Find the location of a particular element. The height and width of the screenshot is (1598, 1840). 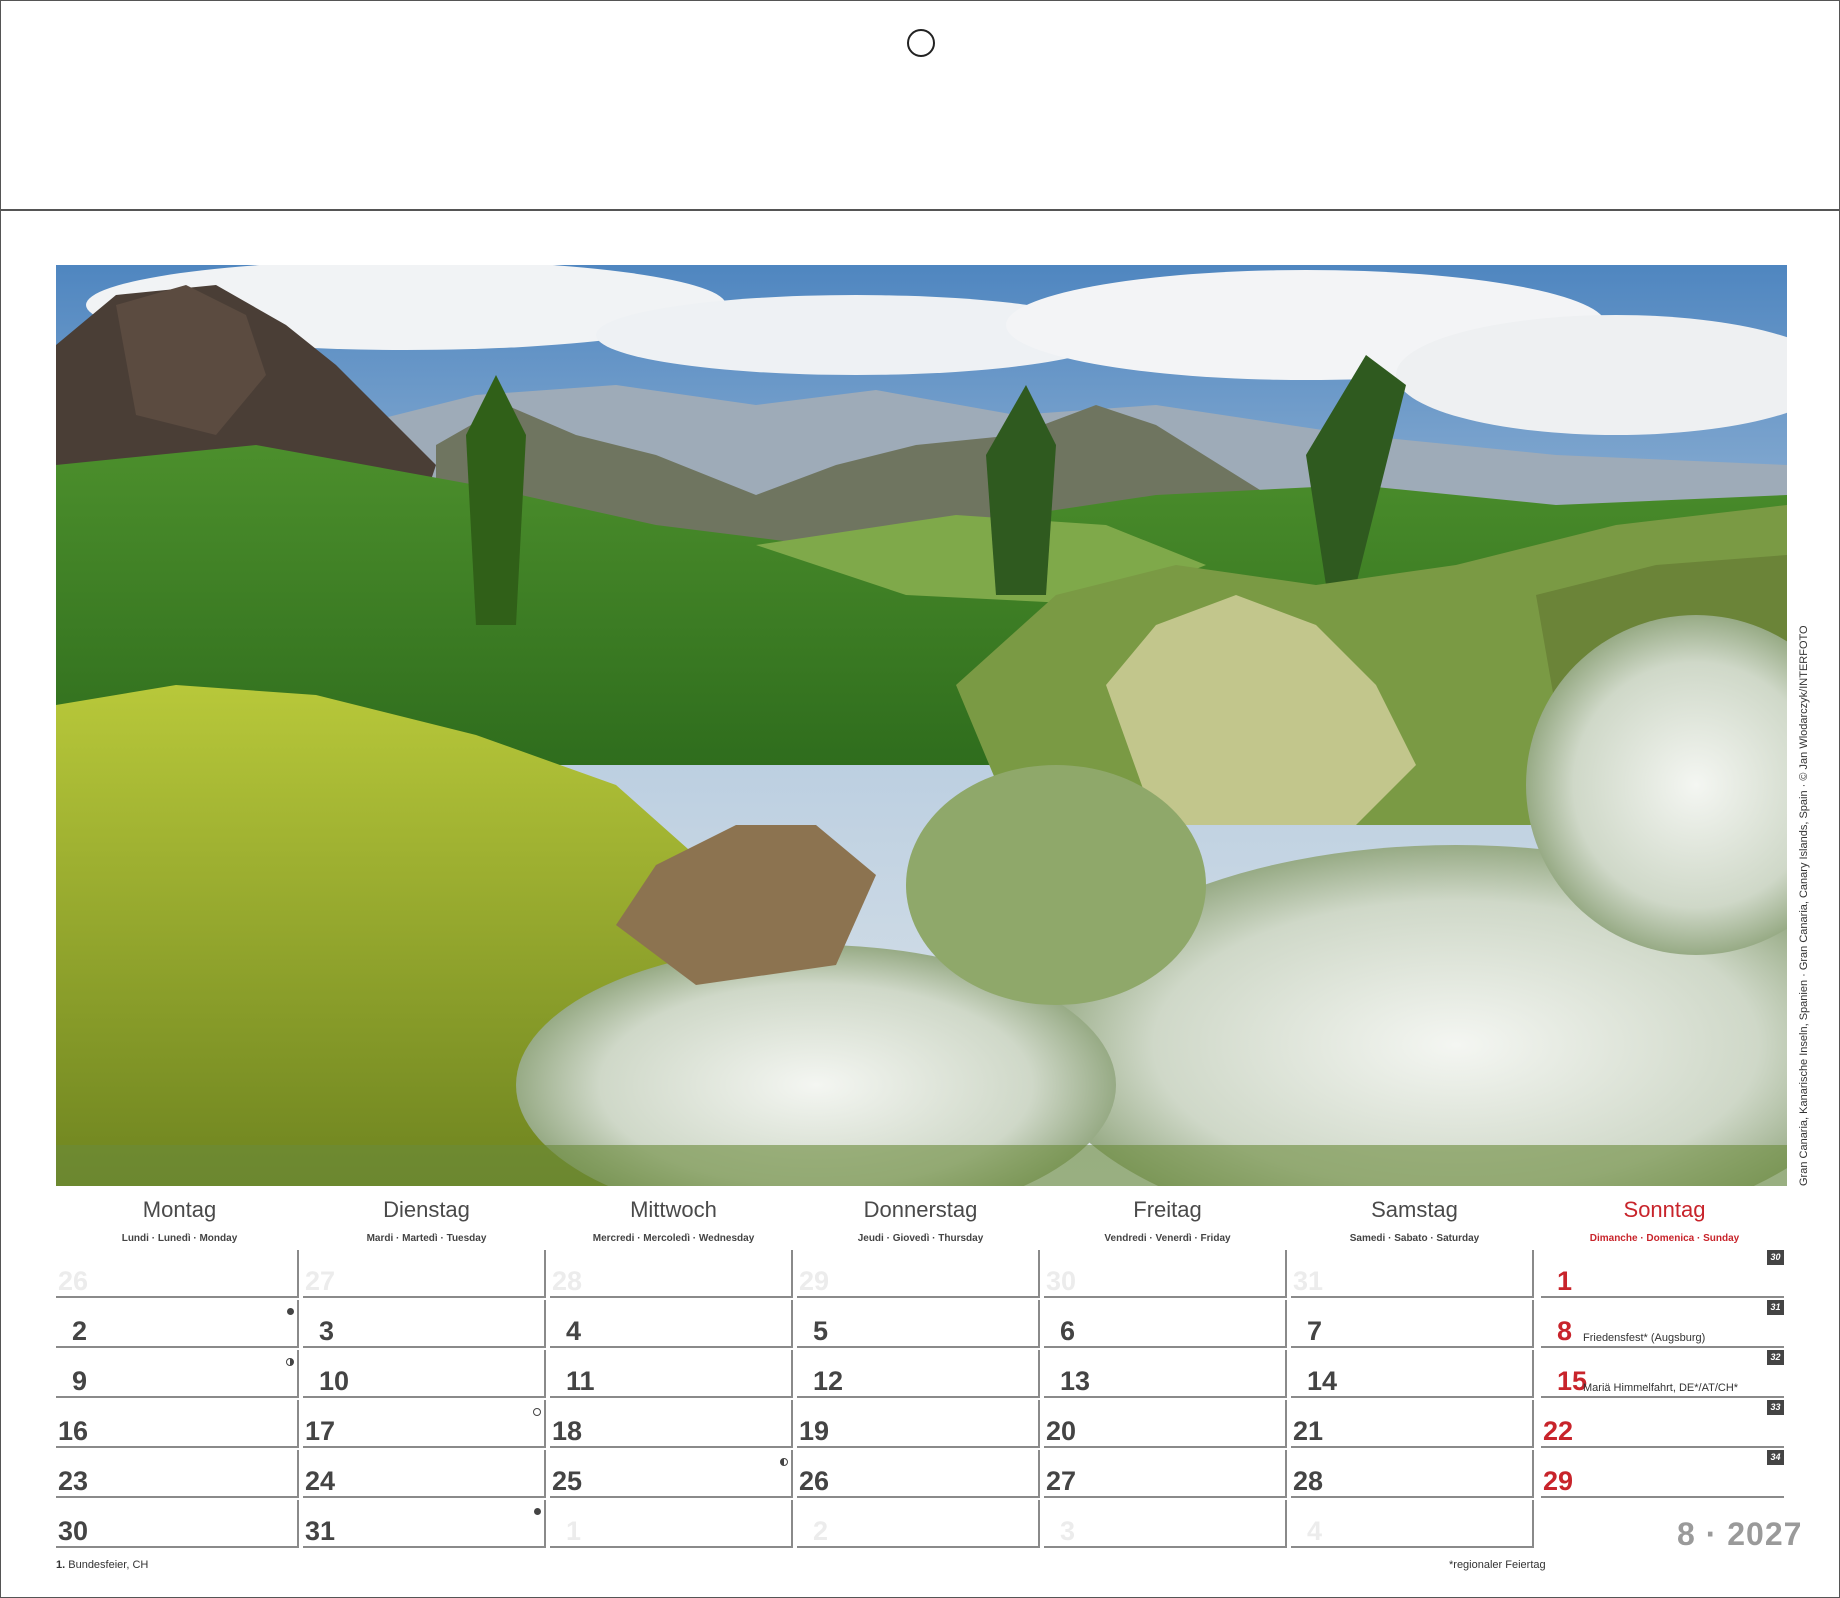

weekday-translations: Samedi · Sabato · Saturday is located at coordinates (1414, 1238).